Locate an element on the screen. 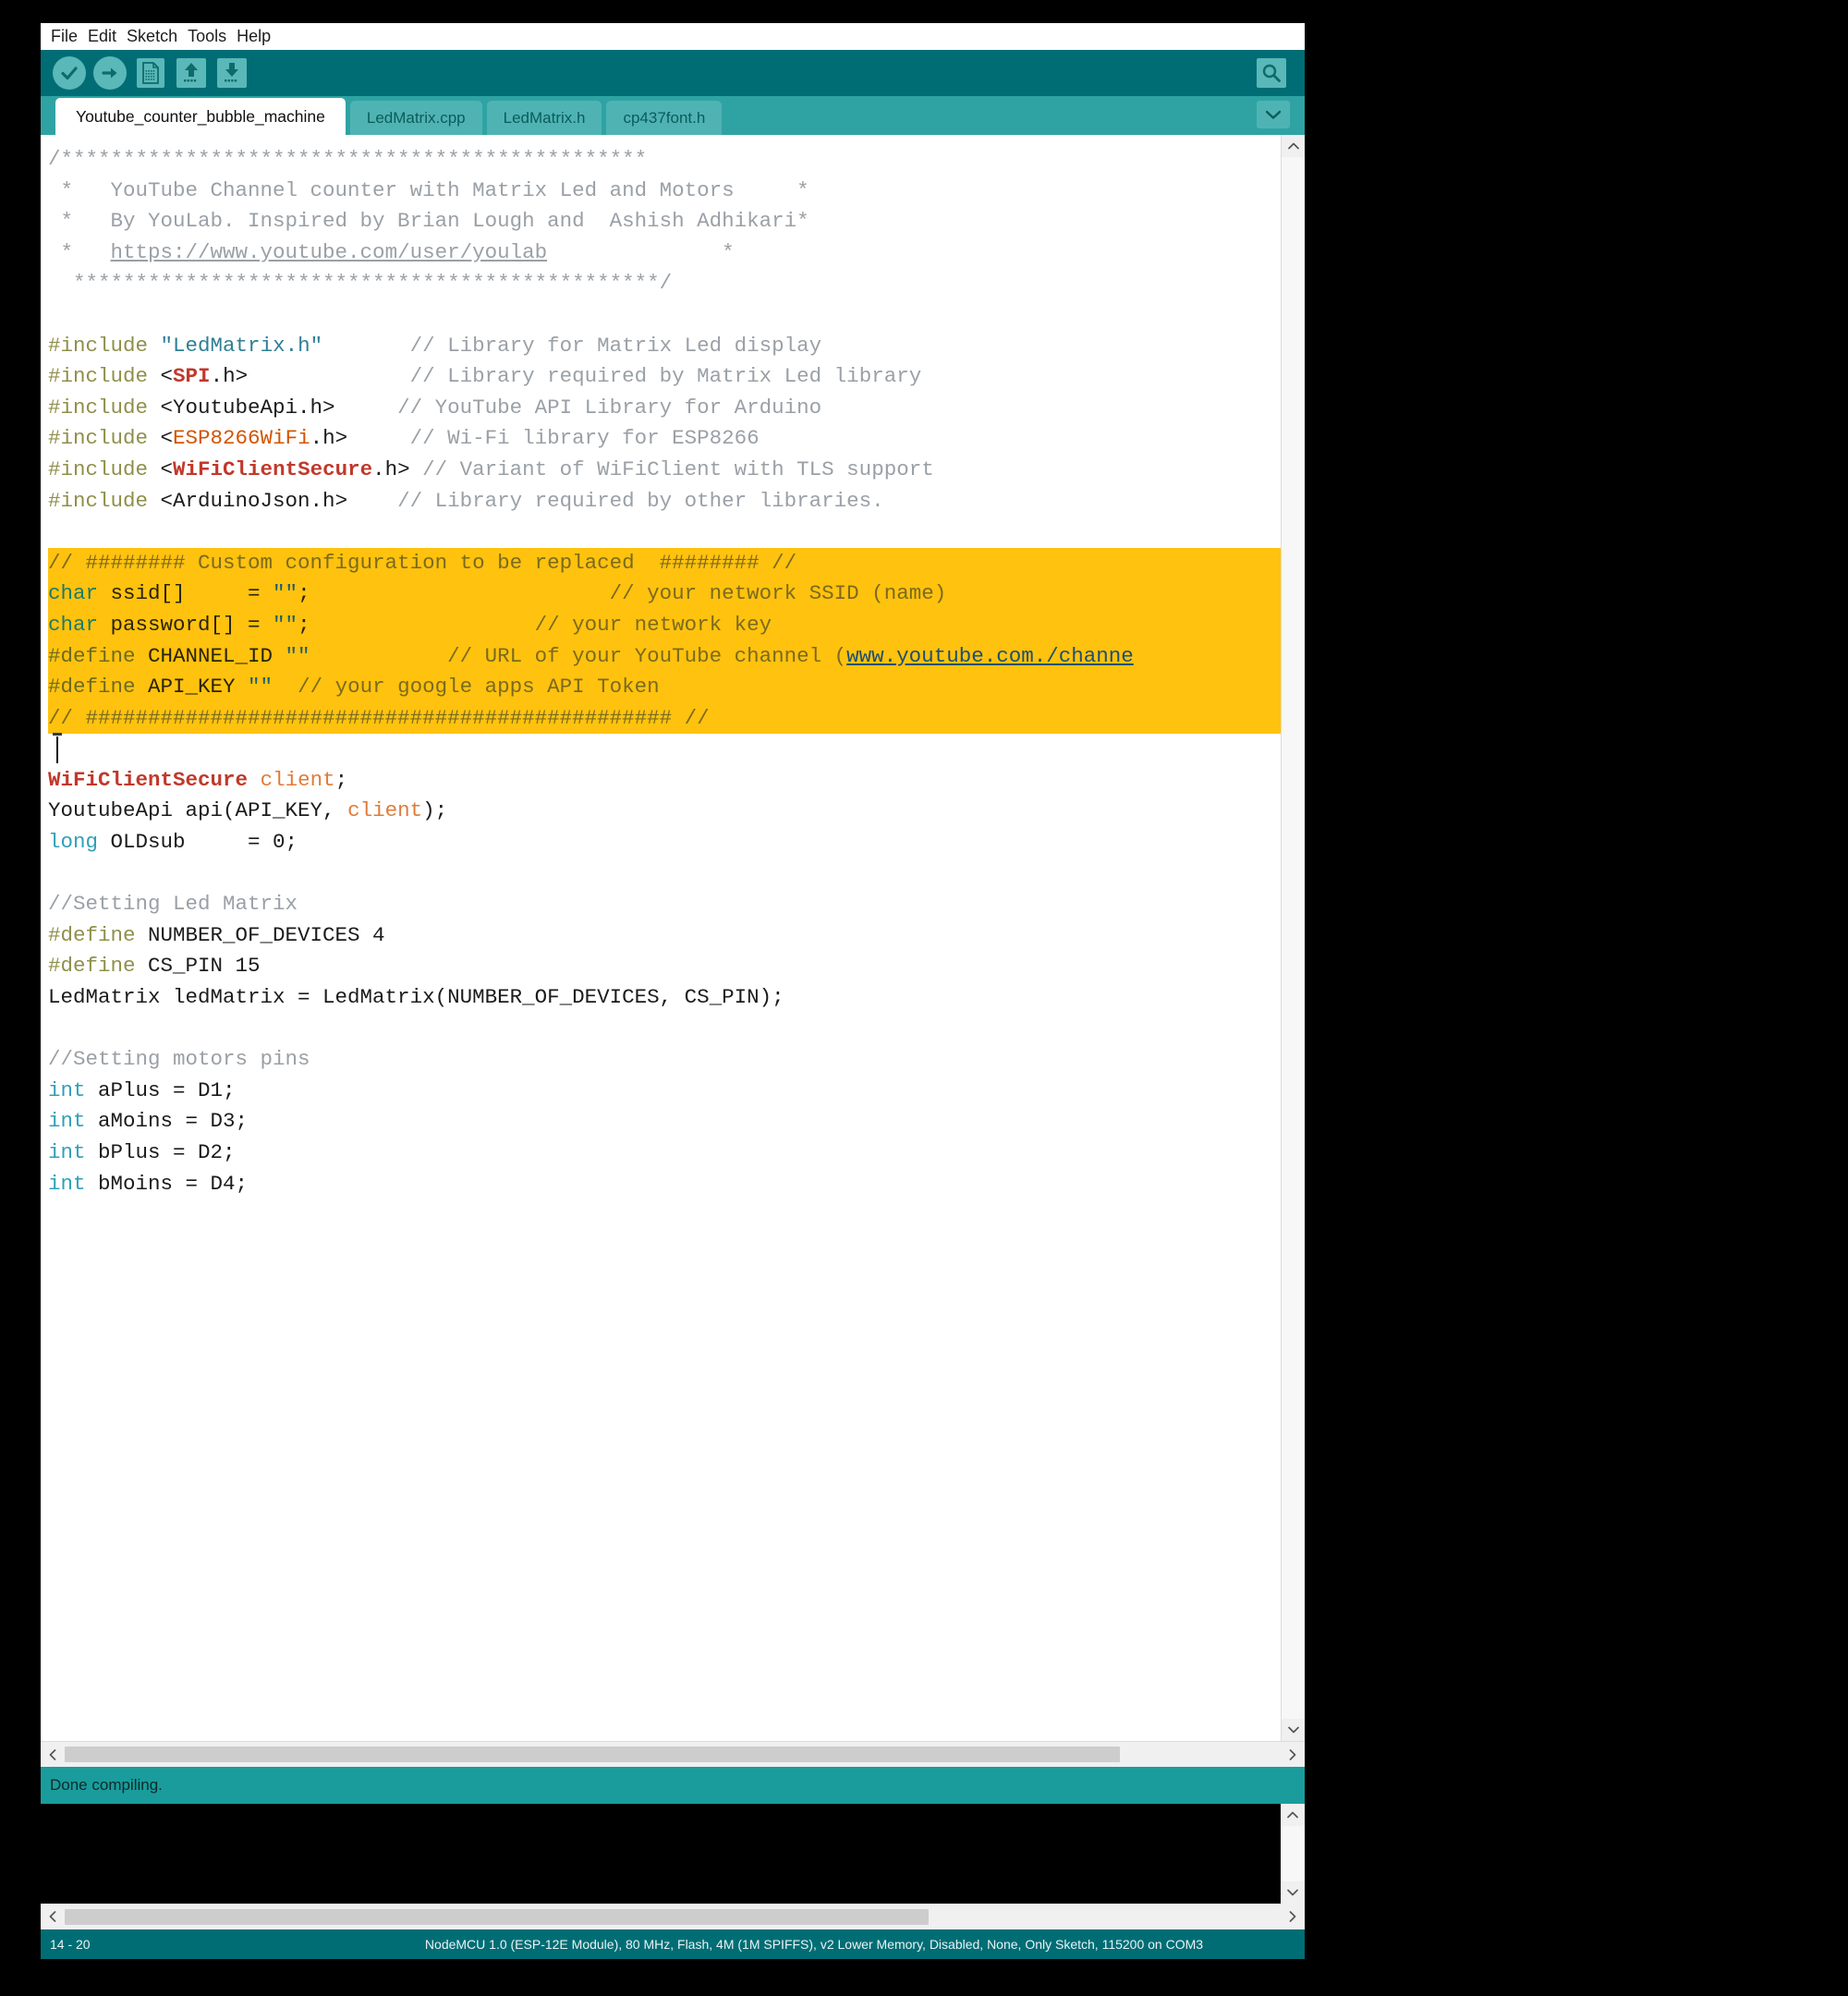 Image resolution: width=1848 pixels, height=1996 pixels. code-line: int bPlus = D2; is located at coordinates (665, 1153).